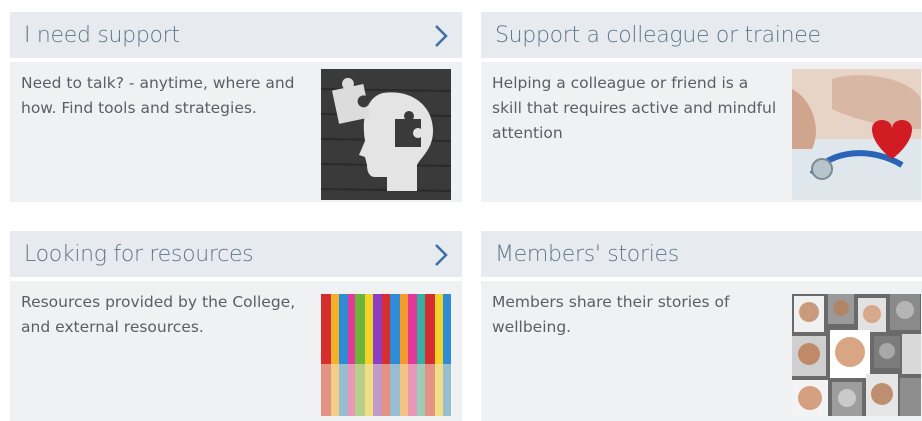 The image size is (922, 421). Describe the element at coordinates (658, 35) in the screenshot. I see `card-title: Support a colleague or trainee` at that location.